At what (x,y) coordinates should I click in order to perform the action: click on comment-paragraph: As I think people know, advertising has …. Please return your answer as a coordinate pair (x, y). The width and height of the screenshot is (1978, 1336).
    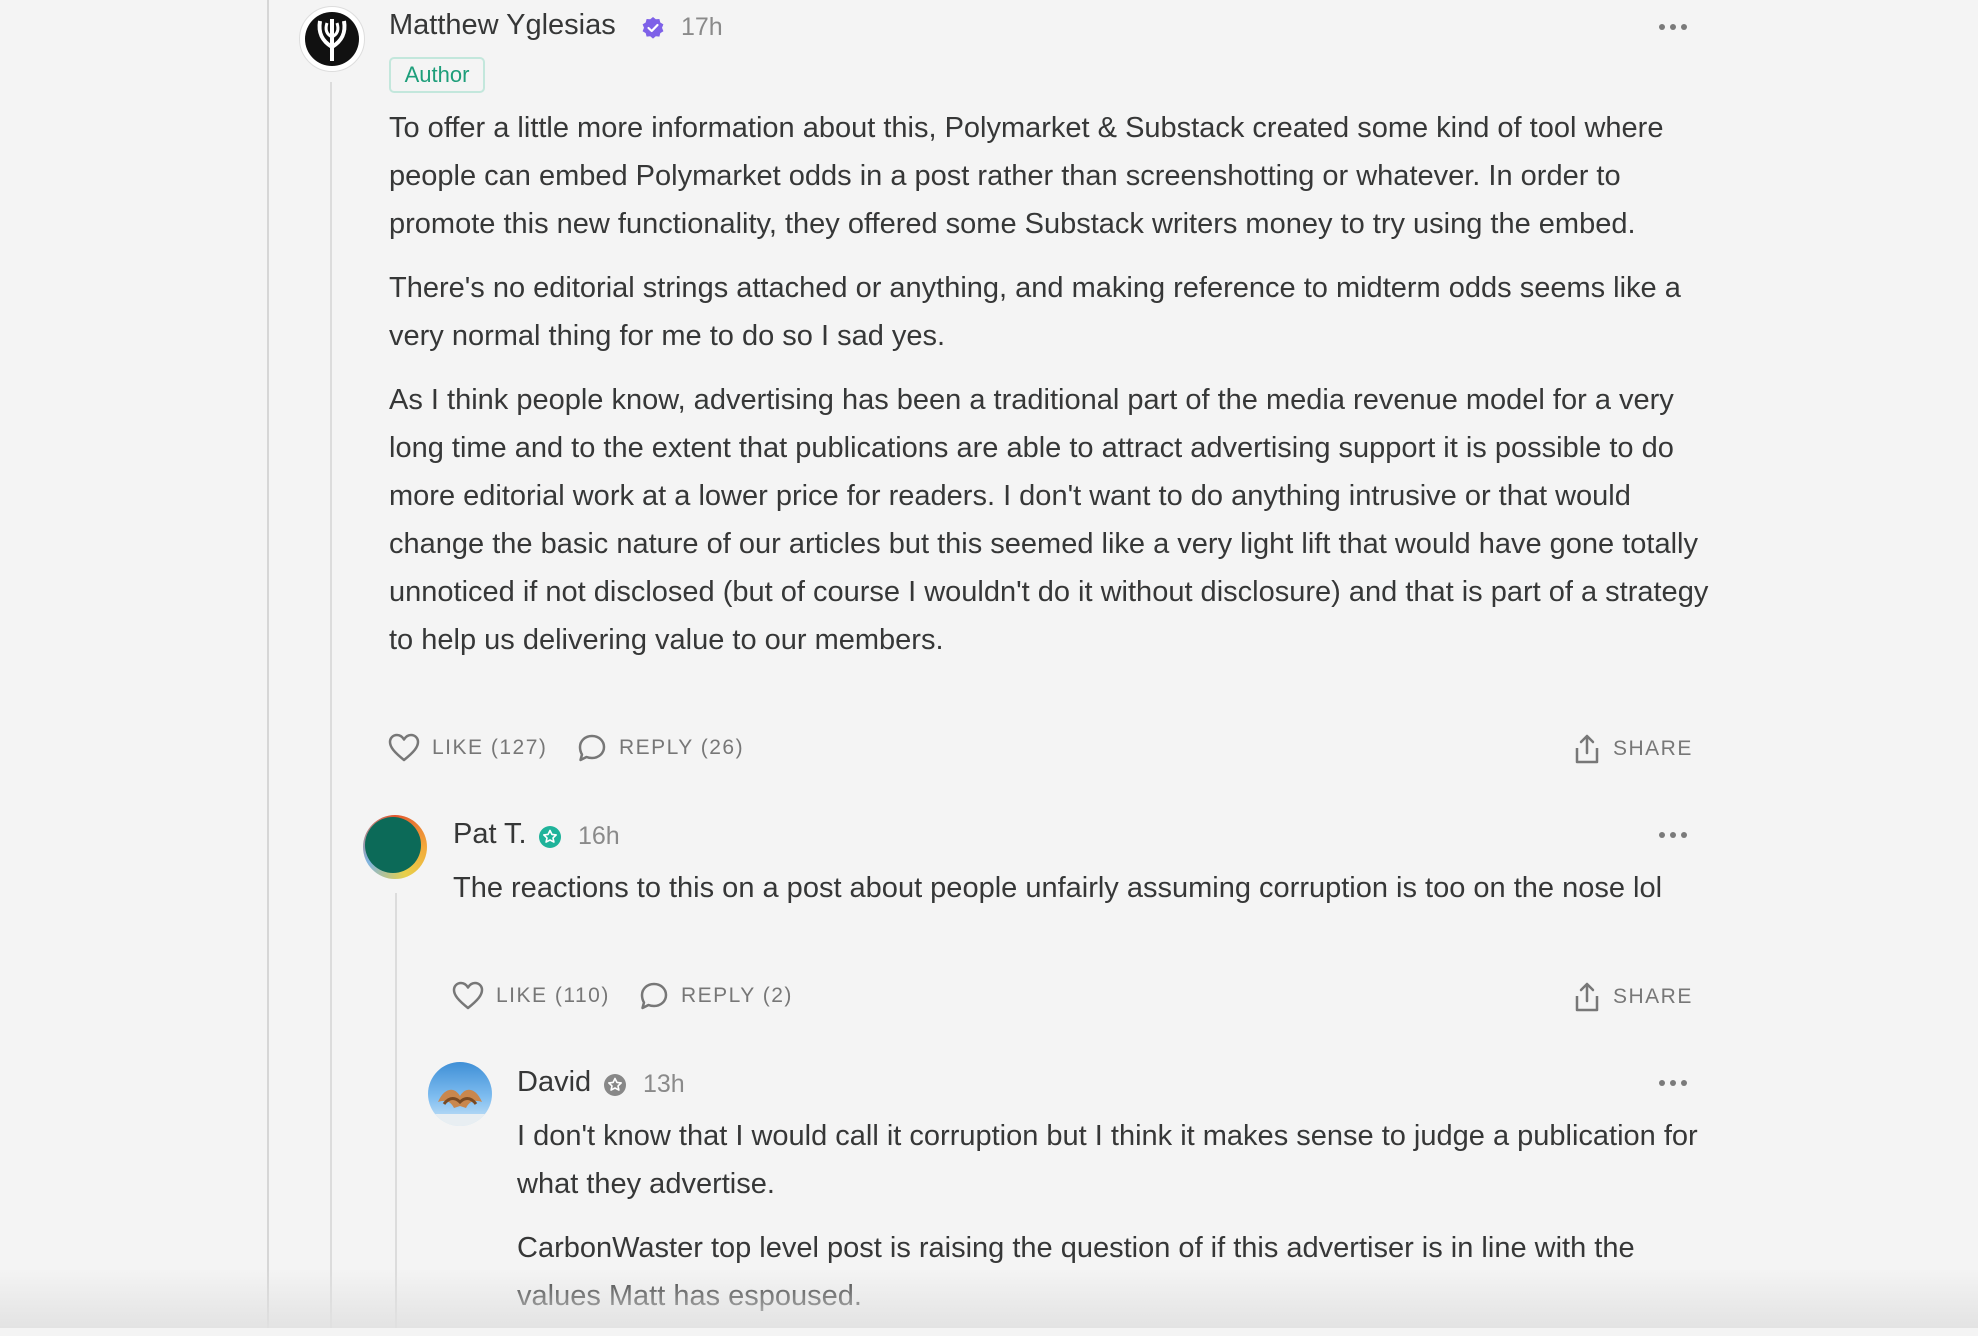
    Looking at the image, I should click on (1049, 520).